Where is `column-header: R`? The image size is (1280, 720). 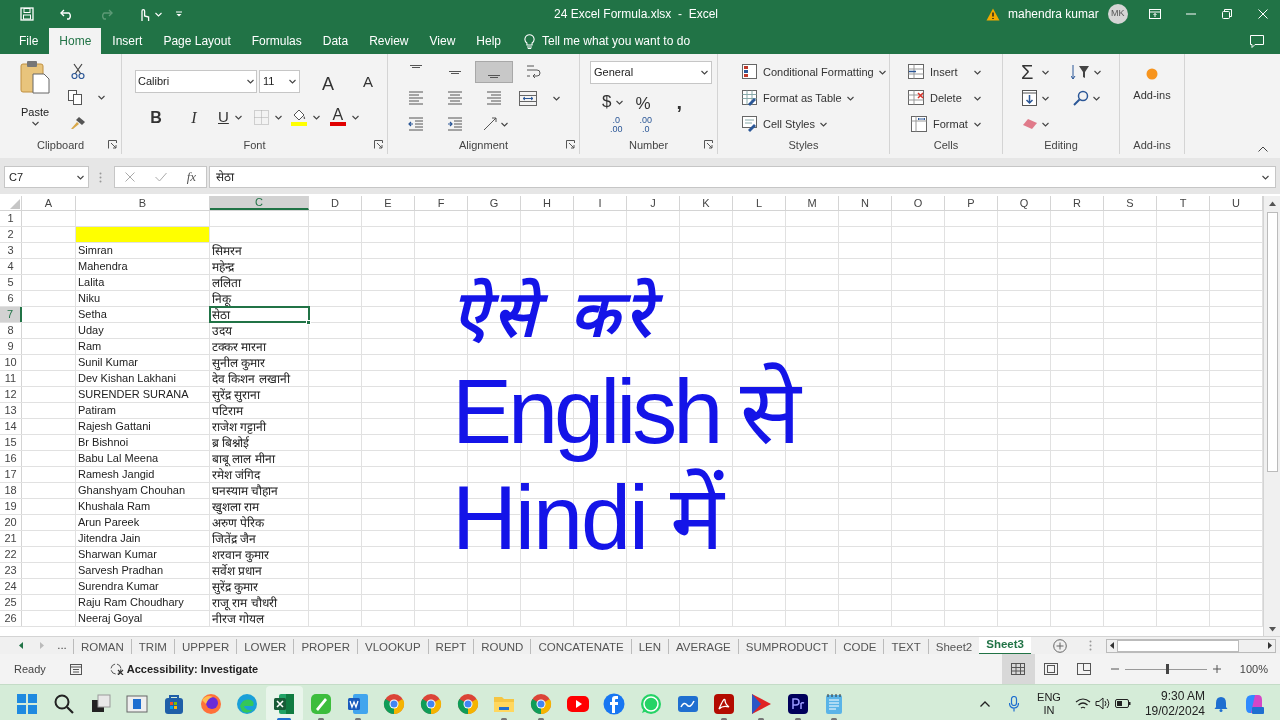
column-header: R is located at coordinates (1077, 203).